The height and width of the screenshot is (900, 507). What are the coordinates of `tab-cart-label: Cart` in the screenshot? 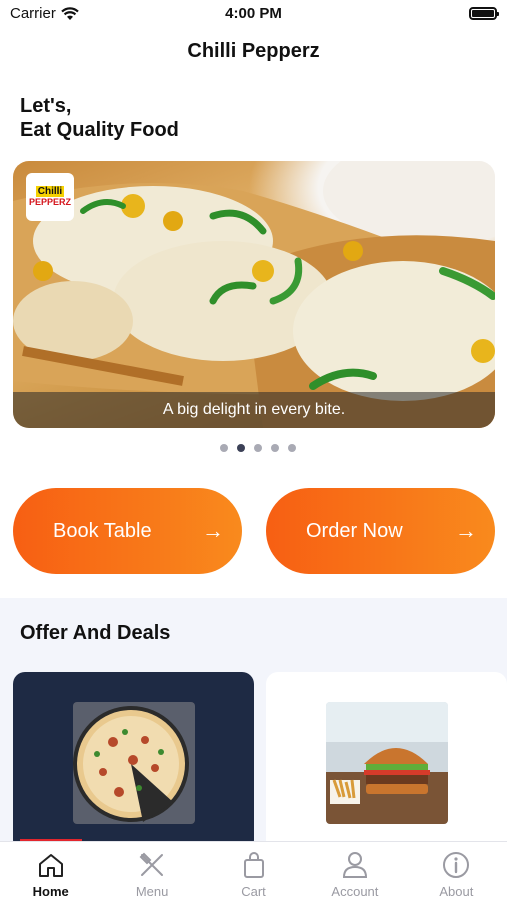 It's located at (253, 891).